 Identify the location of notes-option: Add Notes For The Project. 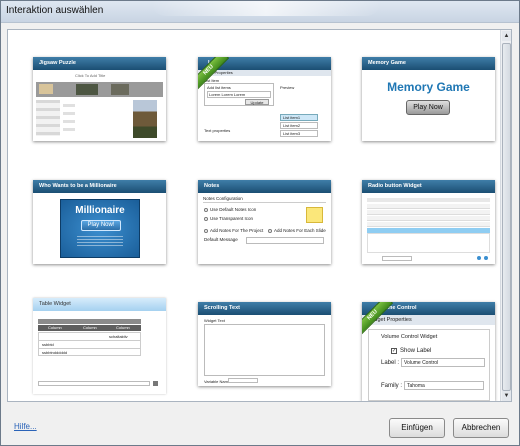
(237, 230).